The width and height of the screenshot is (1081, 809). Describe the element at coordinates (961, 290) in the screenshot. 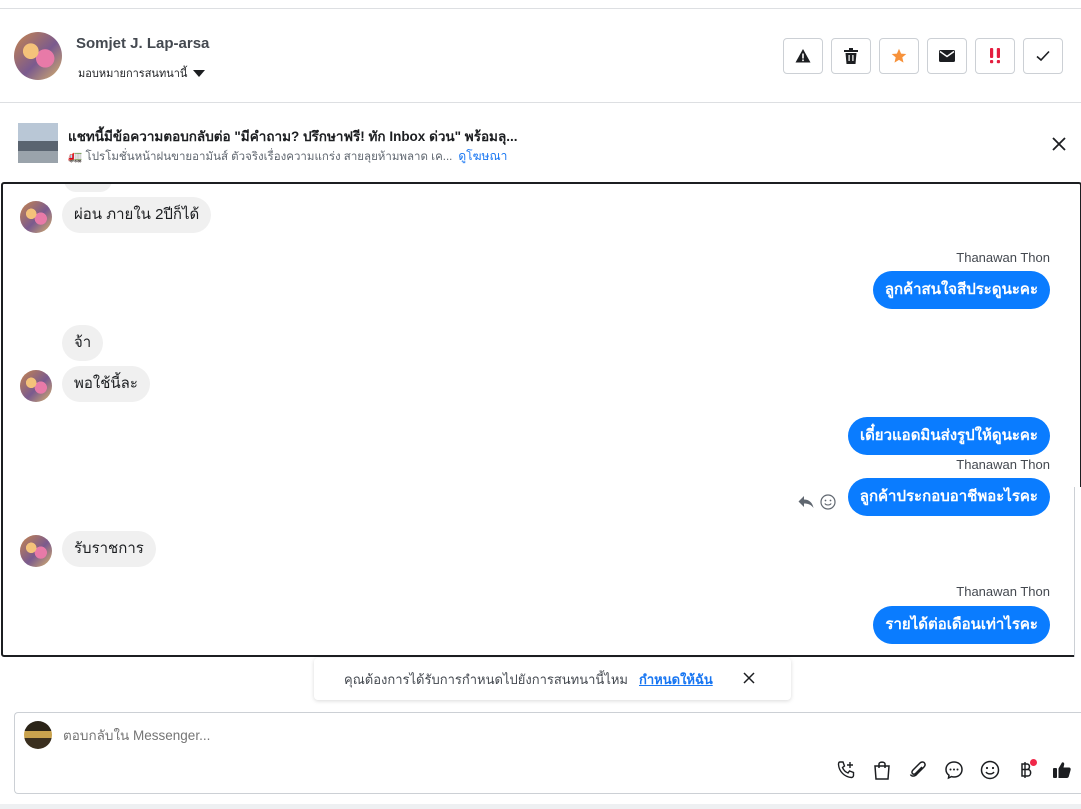

I see `message-bubble-outgoing: ลูกค้าสนใจสีประดูนะคะ` at that location.